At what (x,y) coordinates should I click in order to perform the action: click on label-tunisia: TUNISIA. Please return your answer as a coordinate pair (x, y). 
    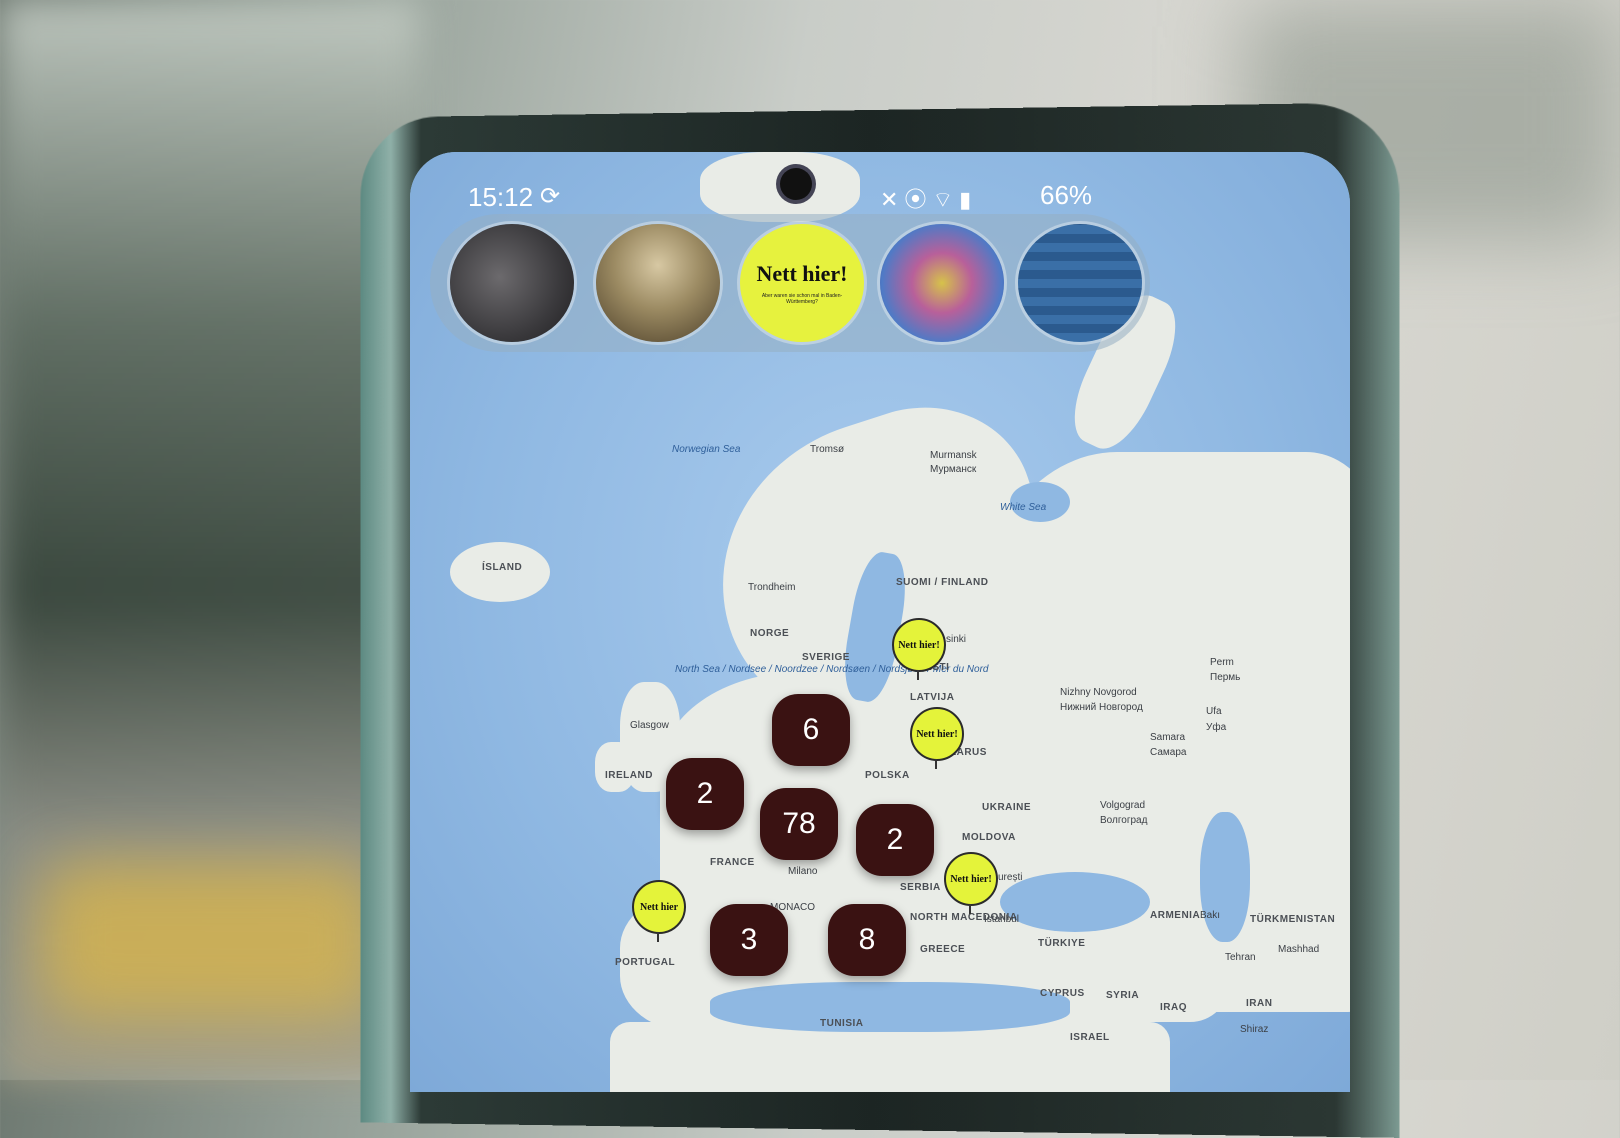
    Looking at the image, I should click on (842, 1023).